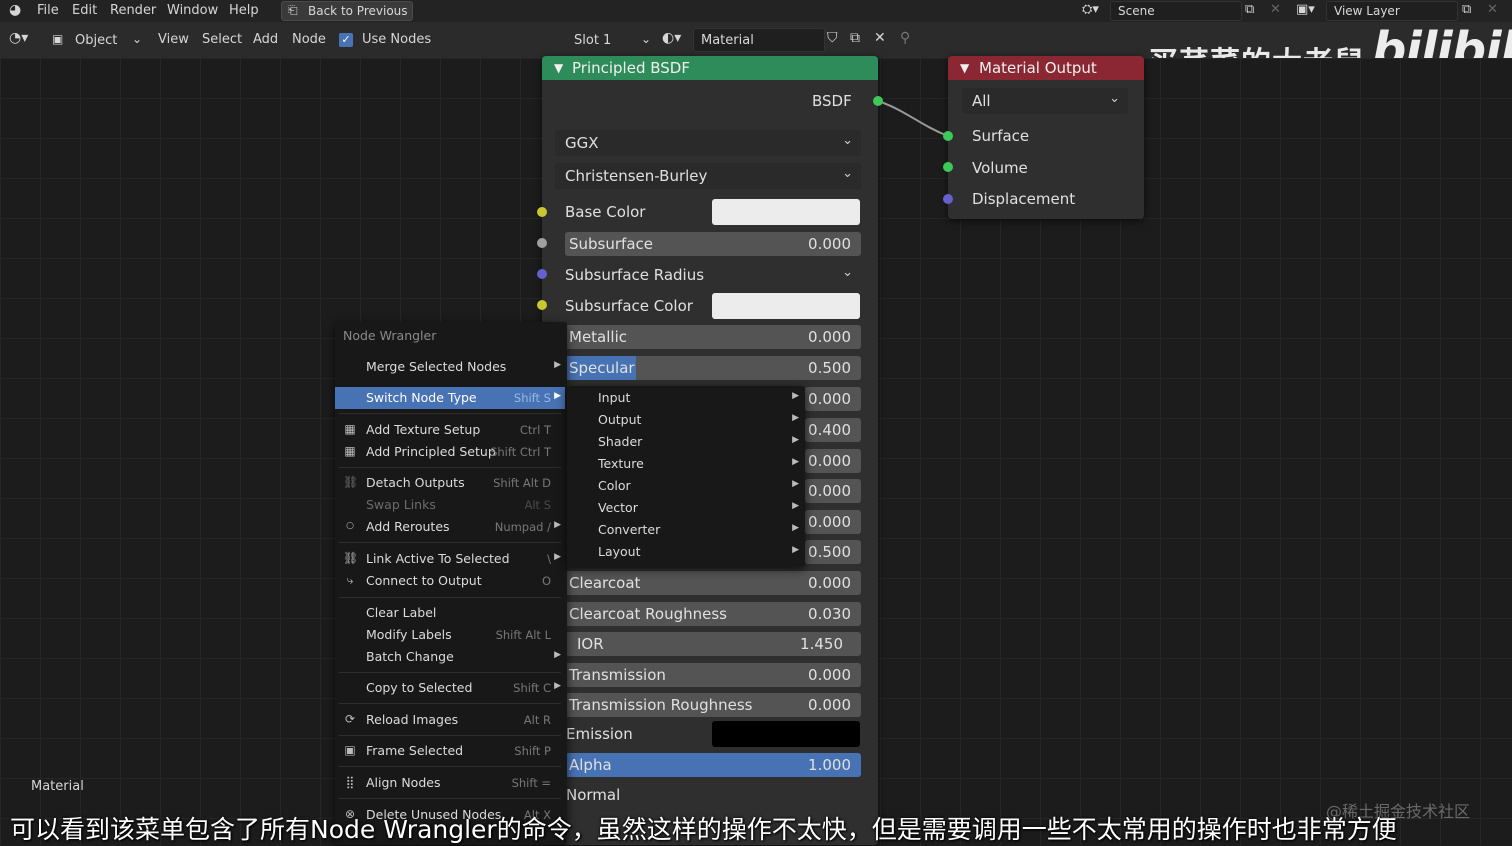 The width and height of the screenshot is (1512, 846). Describe the element at coordinates (786, 306) in the screenshot. I see `subsurface-color-swatch` at that location.